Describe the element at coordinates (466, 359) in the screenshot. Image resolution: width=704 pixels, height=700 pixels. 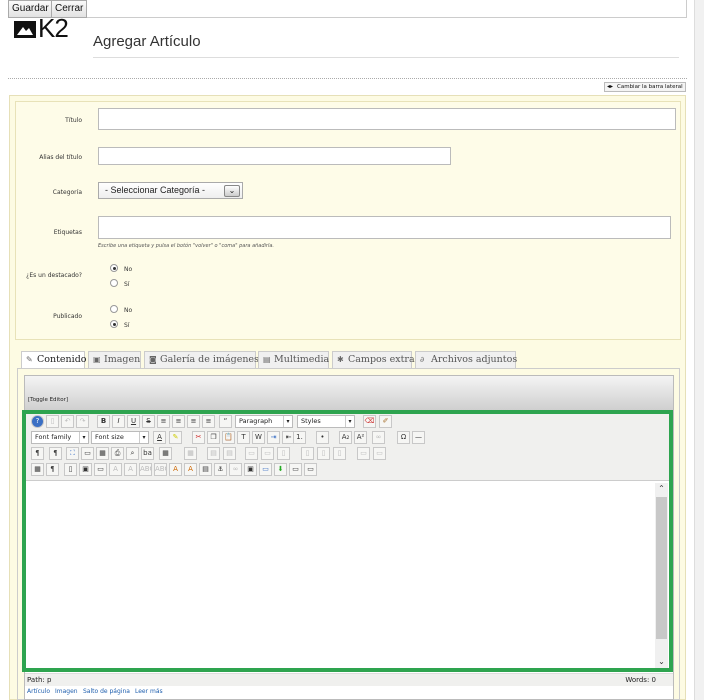
I see `tab-archivos-adjuntos: ∂ Archivos adjuntos` at that location.